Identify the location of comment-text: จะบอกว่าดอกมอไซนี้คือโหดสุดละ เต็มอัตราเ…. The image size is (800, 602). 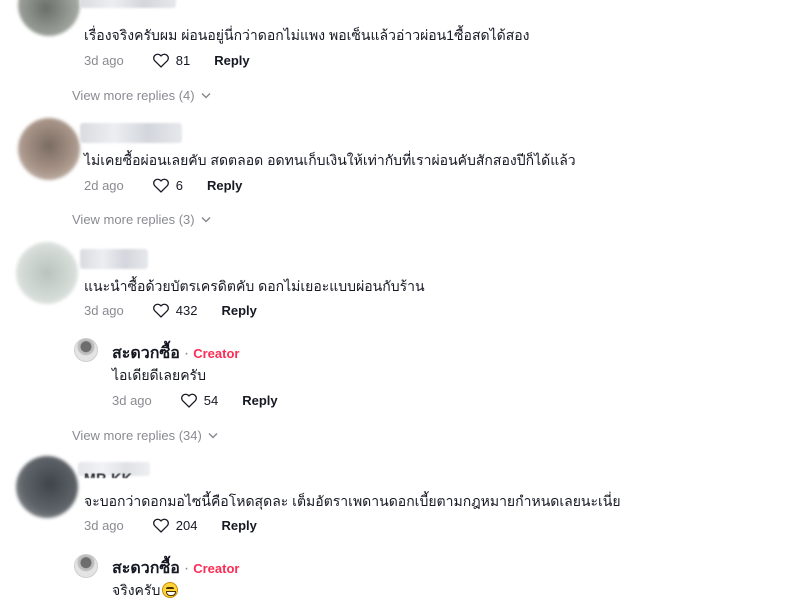
(352, 501).